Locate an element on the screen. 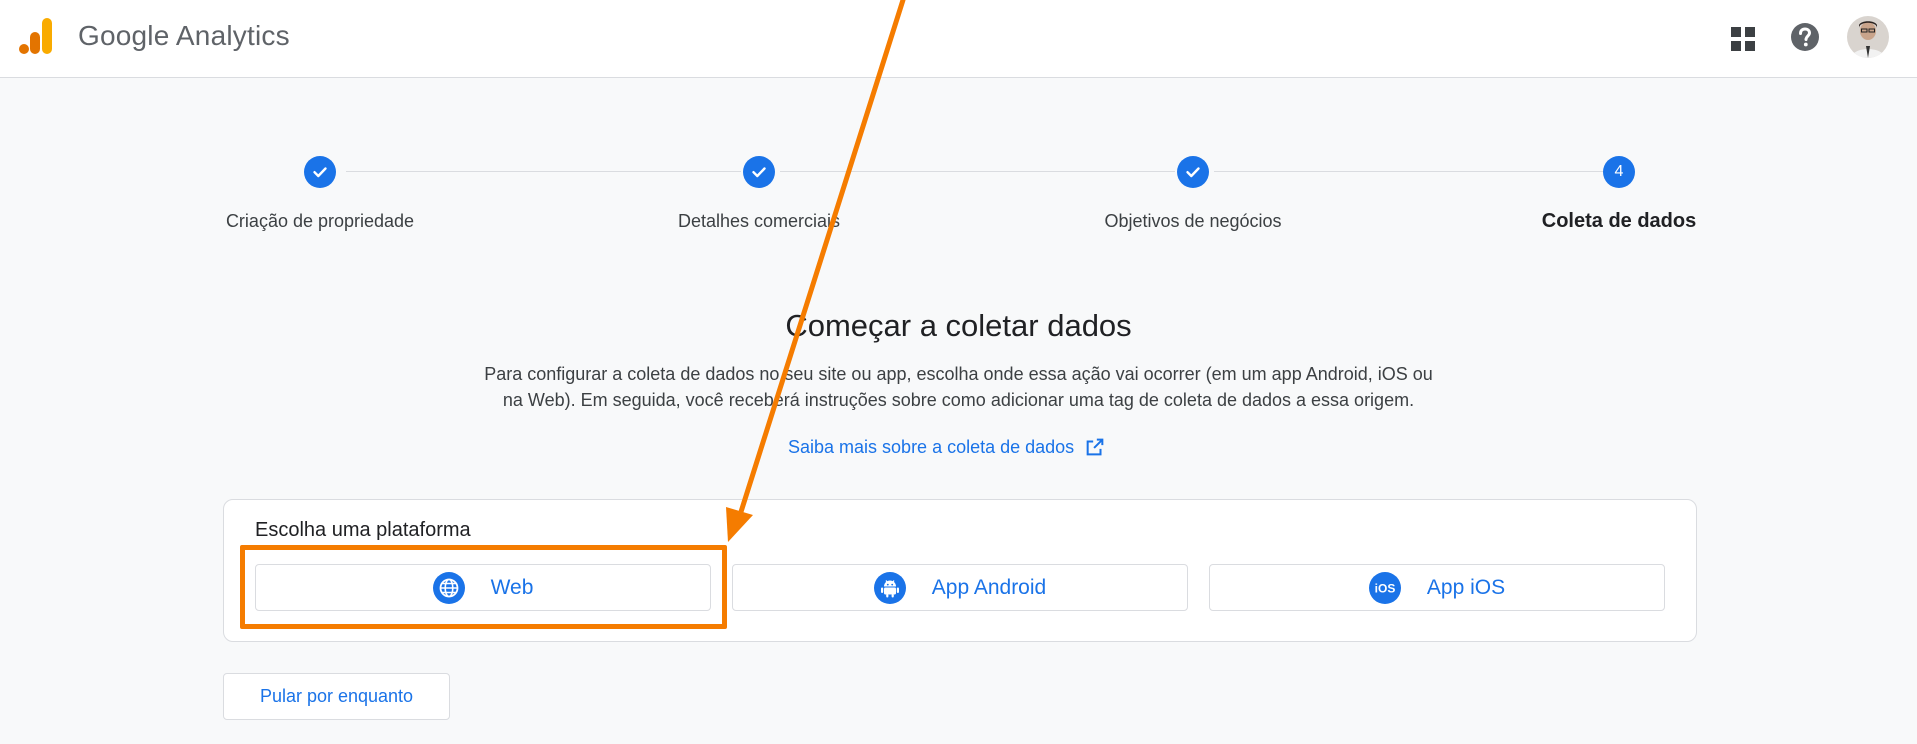 Image resolution: width=1917 pixels, height=744 pixels. step-4-current: 4 is located at coordinates (1619, 172).